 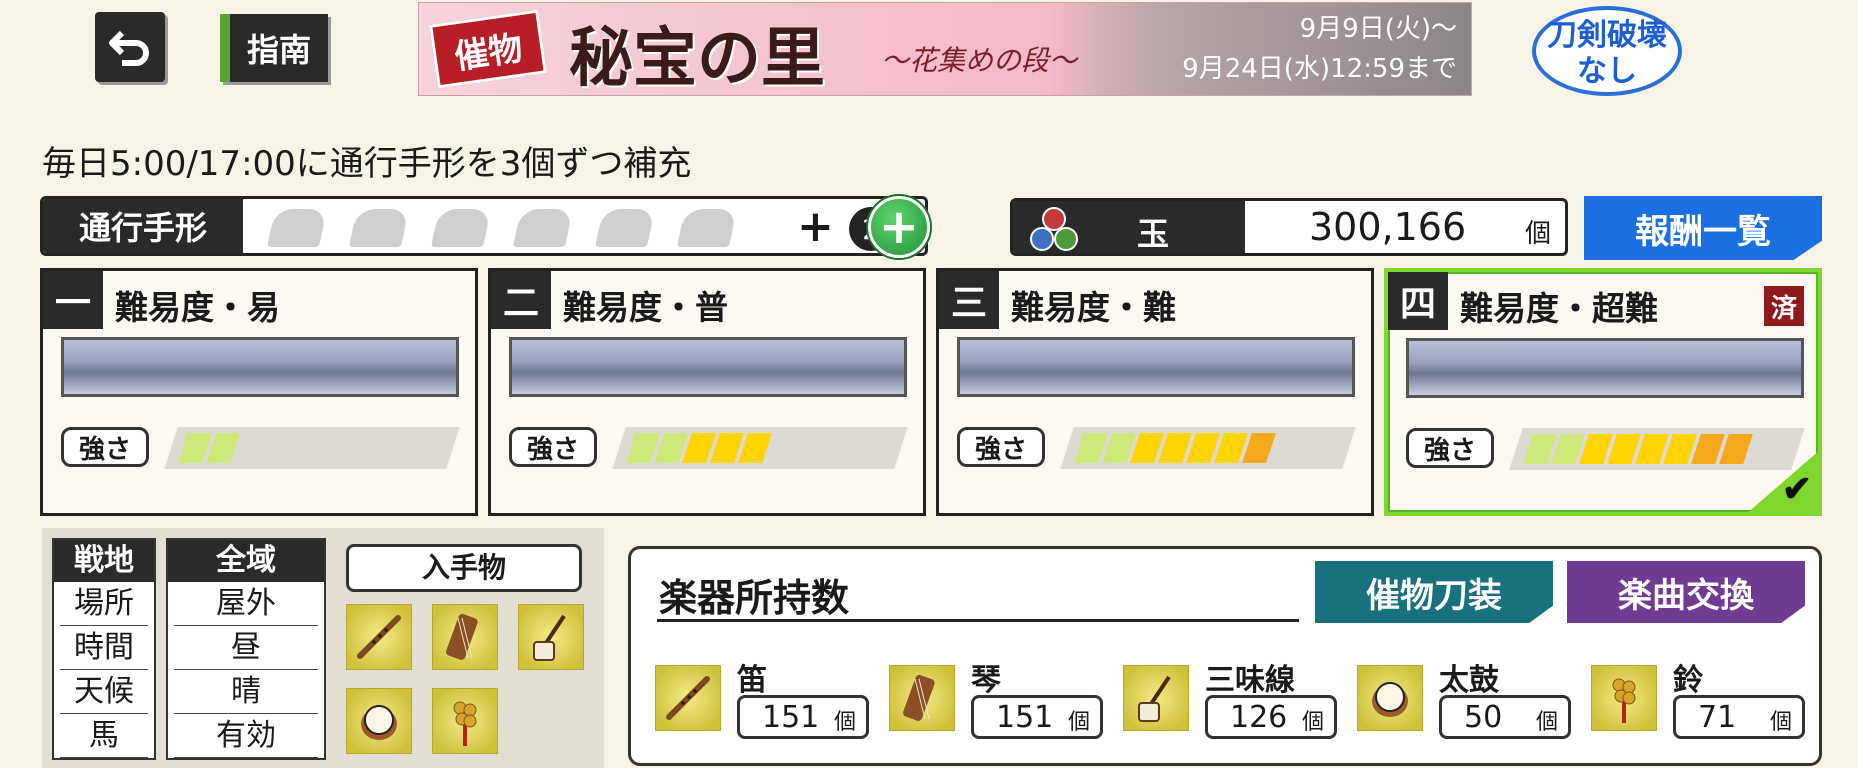 What do you see at coordinates (1607, 71) in the screenshot?
I see `no-break-line2: なし` at bounding box center [1607, 71].